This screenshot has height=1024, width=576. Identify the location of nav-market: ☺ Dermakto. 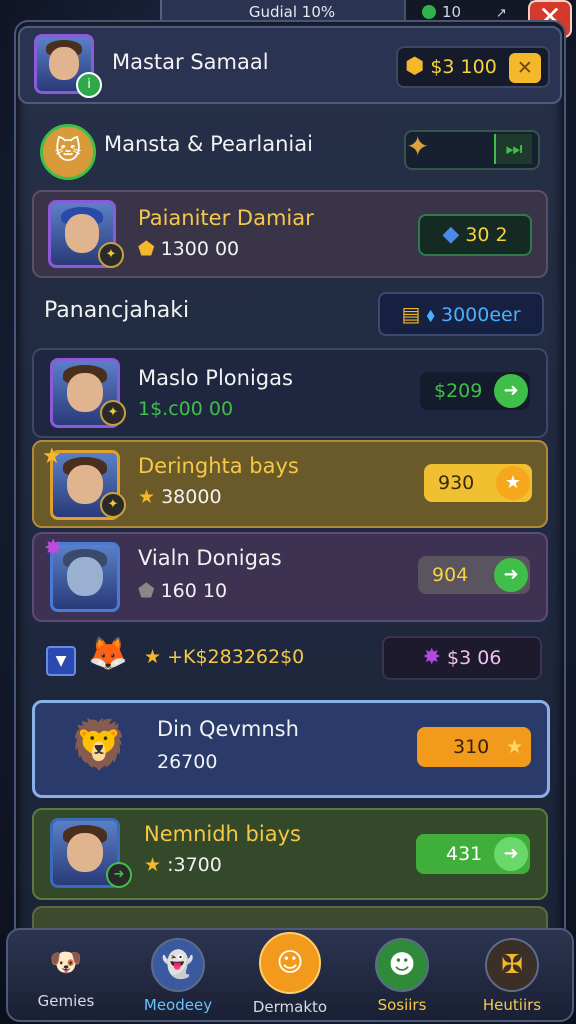
(290, 974).